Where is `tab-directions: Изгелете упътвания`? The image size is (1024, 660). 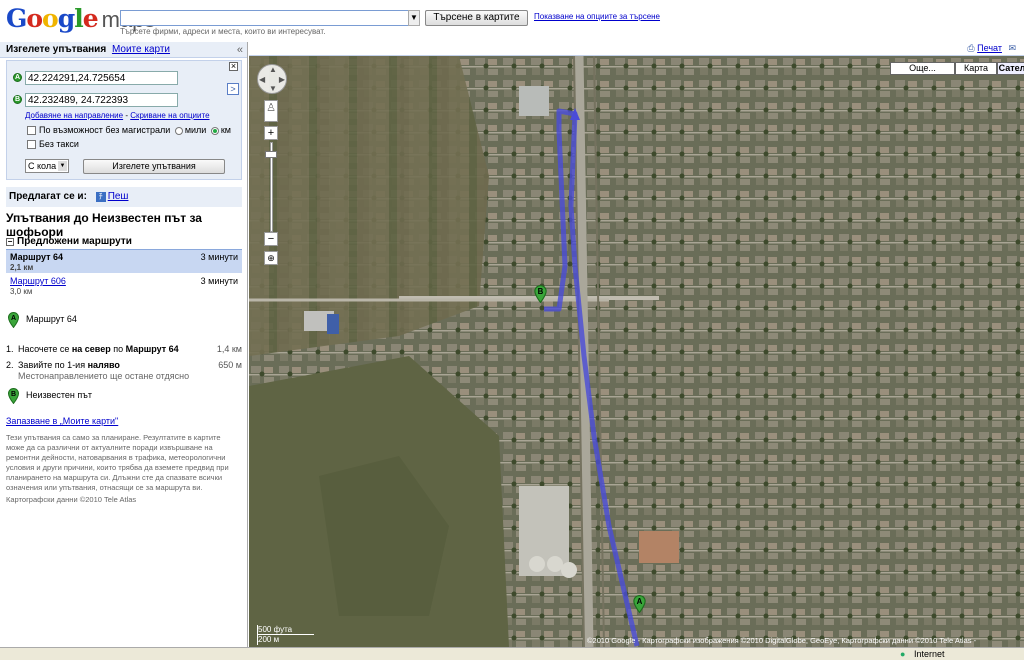
tab-directions: Изгелете упътвания is located at coordinates (56, 49).